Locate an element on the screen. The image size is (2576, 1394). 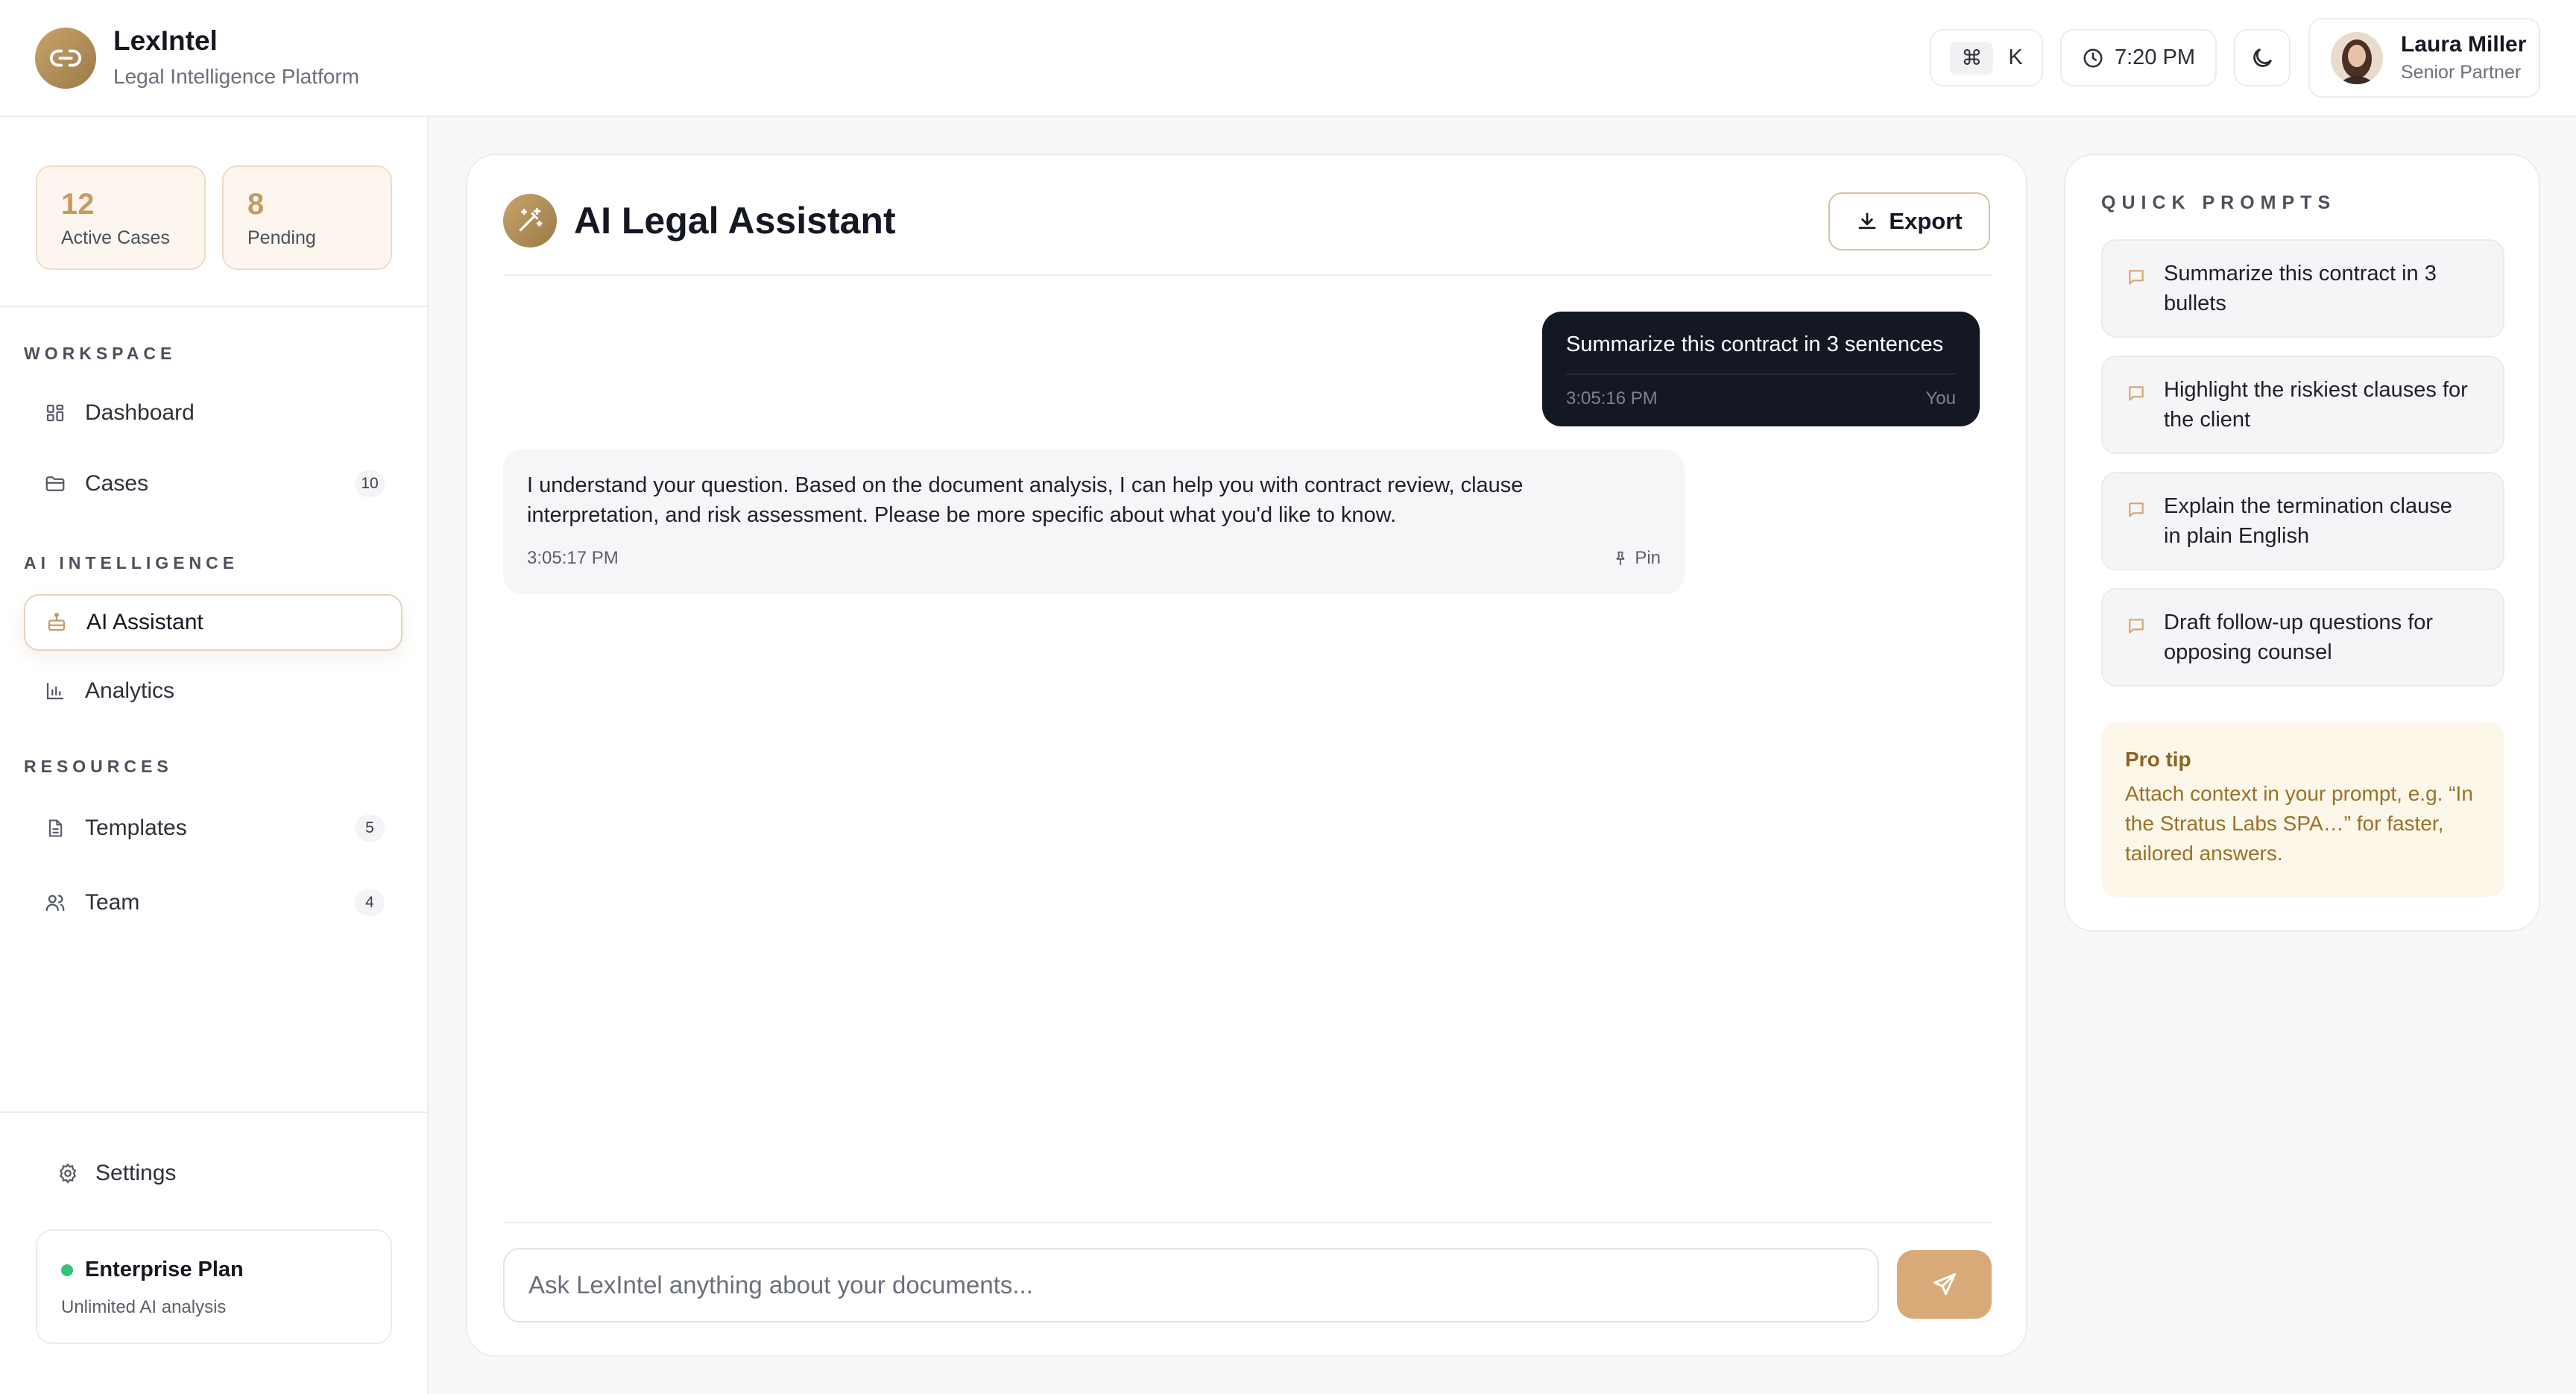
user-menu: Laura Miller Senior Partner is located at coordinates (2424, 58).